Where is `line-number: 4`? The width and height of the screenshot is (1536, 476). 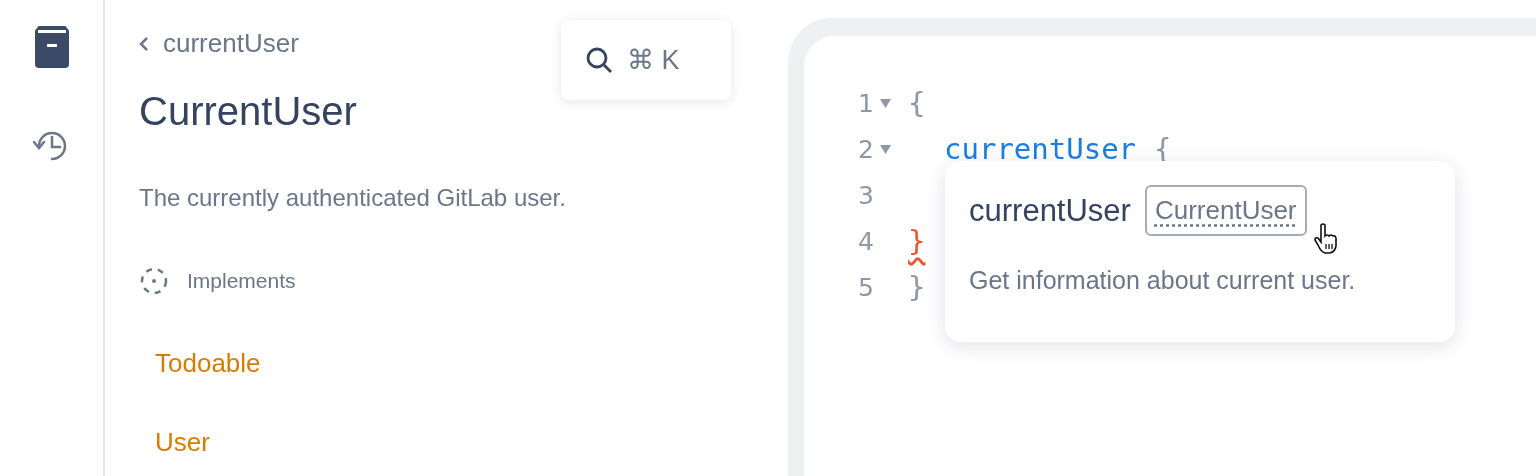
line-number: 4 is located at coordinates (866, 241).